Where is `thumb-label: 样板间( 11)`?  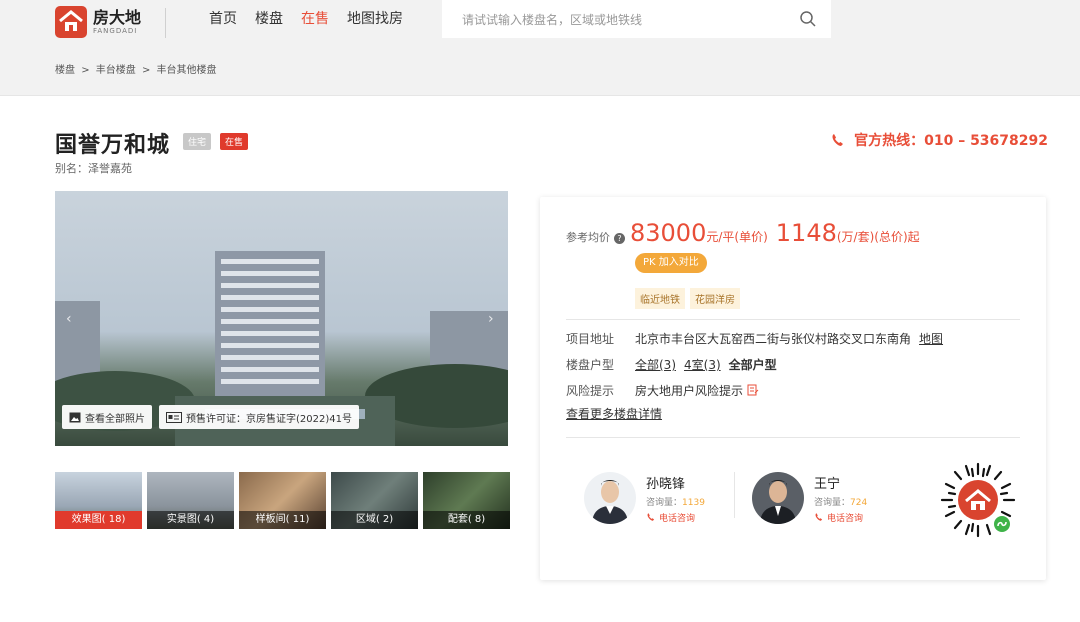 thumb-label: 样板间( 11) is located at coordinates (282, 520).